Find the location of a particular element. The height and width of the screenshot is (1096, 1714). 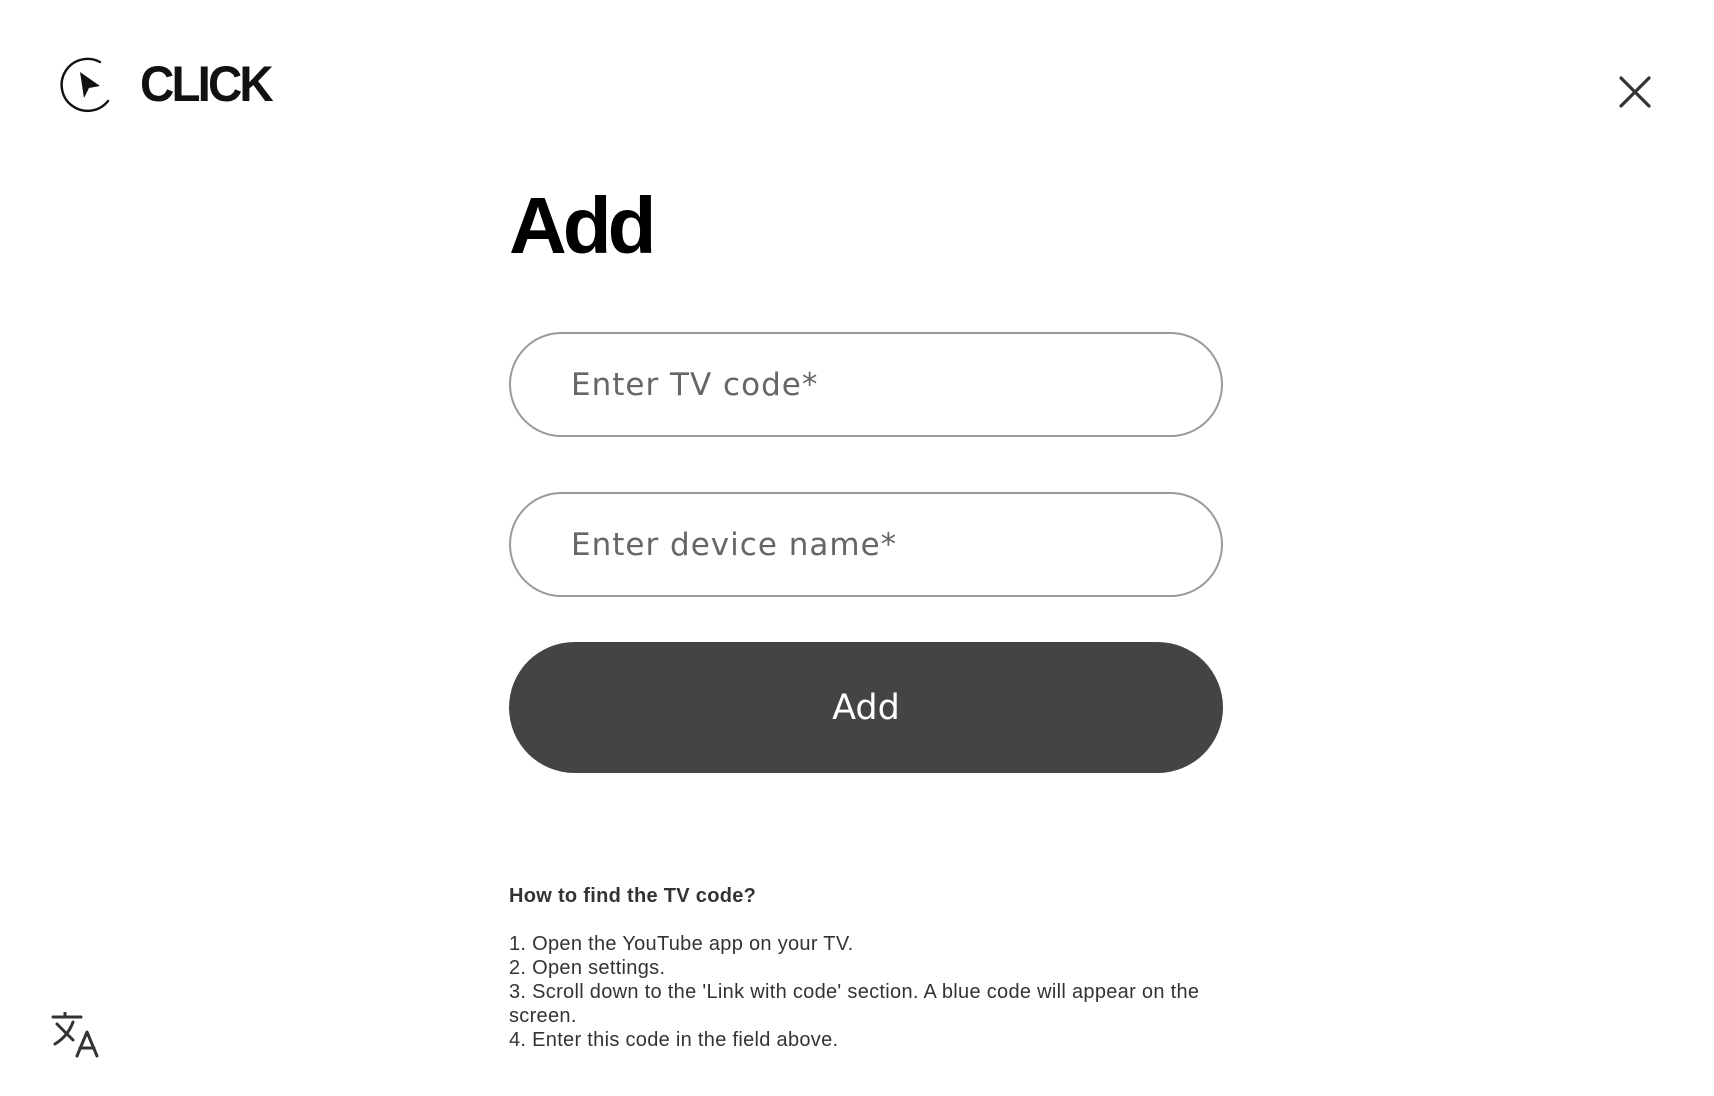

tv-code-field is located at coordinates (866, 384).